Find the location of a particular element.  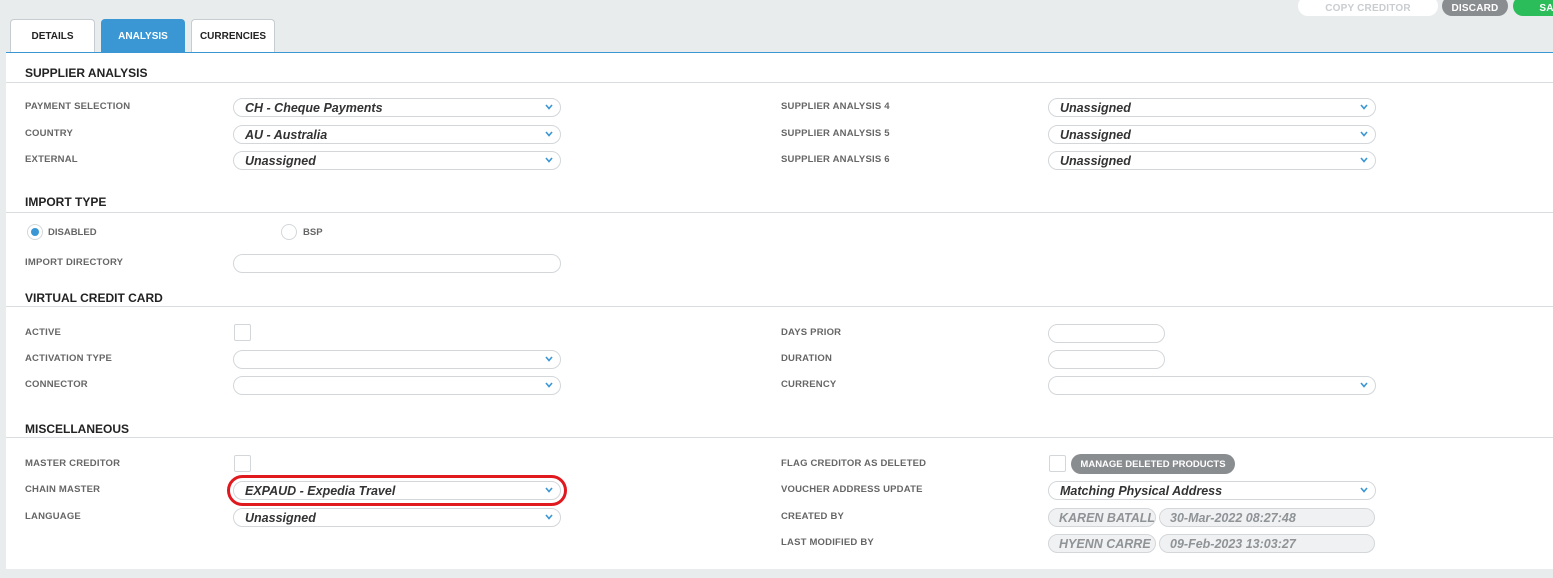

chain-master-label: CHAIN MASTER is located at coordinates (63, 489).